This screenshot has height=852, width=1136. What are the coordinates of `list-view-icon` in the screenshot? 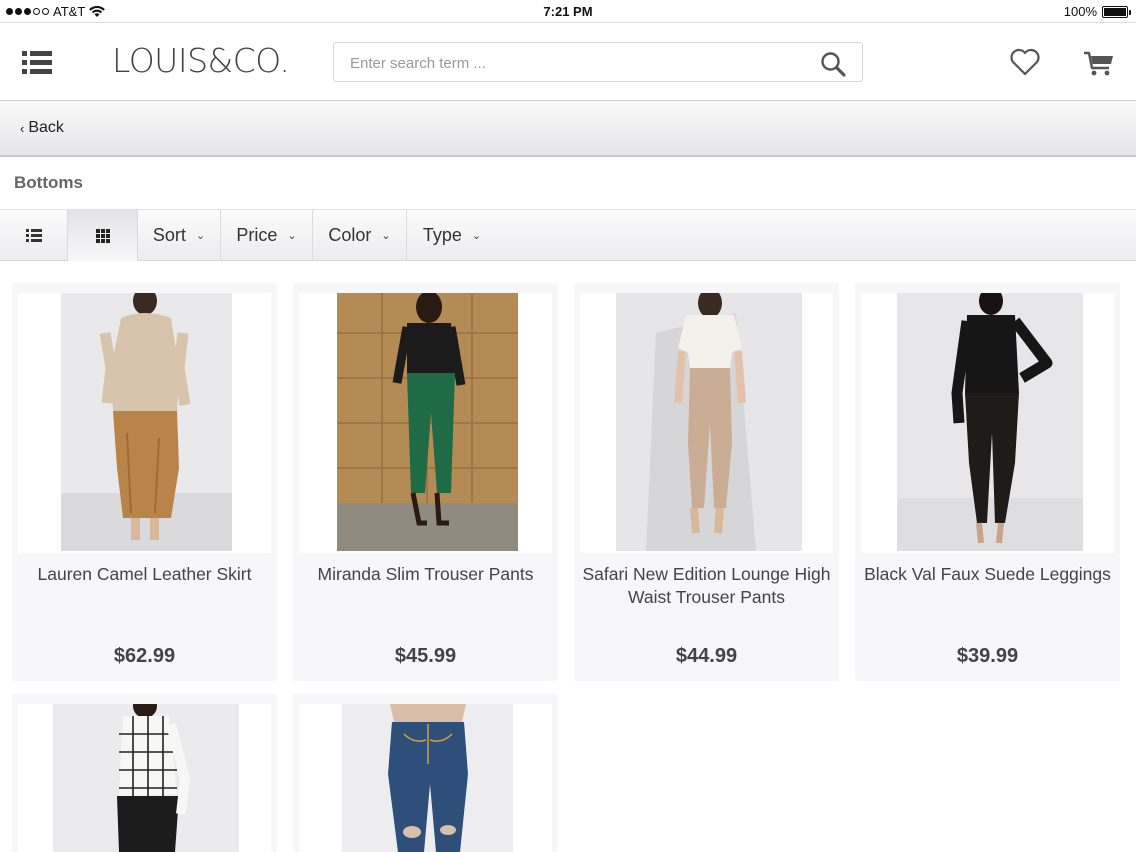 It's located at (33, 235).